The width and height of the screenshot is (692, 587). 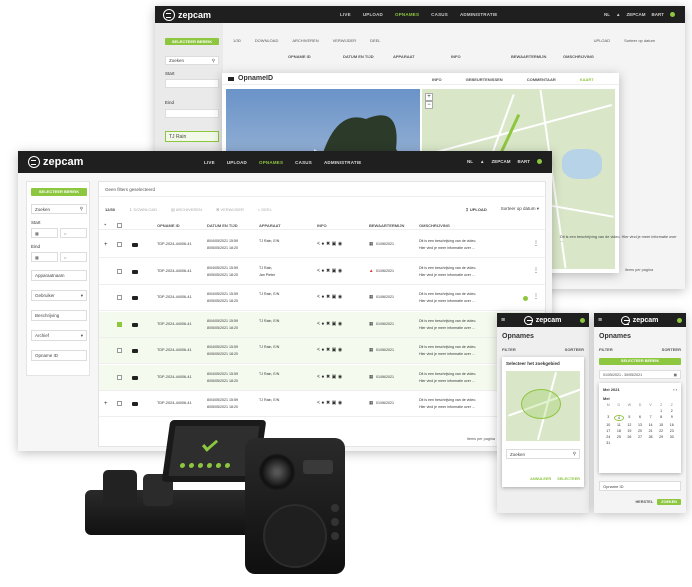 I want to click on calendar-day: 24, so click(x=608, y=437).